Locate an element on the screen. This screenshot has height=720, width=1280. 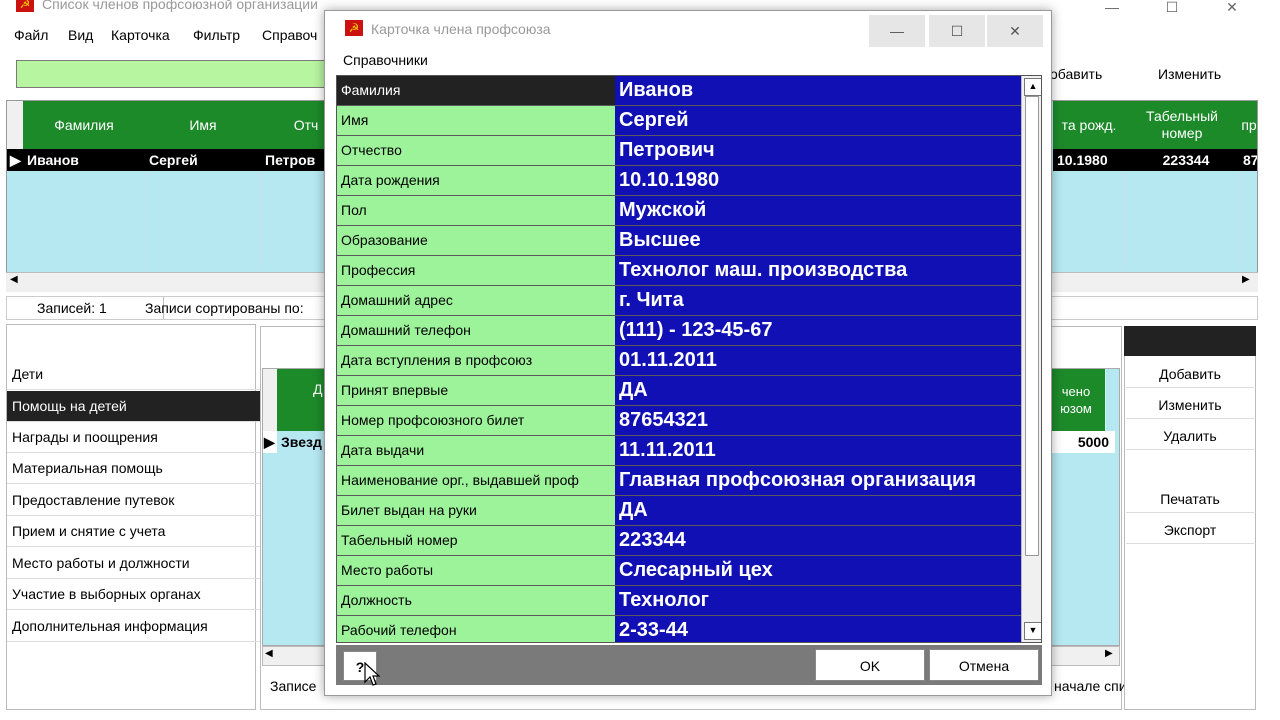
field-value: 87654321 is located at coordinates (818, 421).